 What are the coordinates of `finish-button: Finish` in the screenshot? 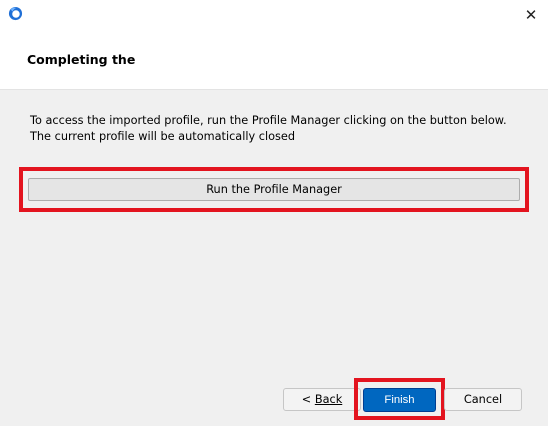 It's located at (399, 400).